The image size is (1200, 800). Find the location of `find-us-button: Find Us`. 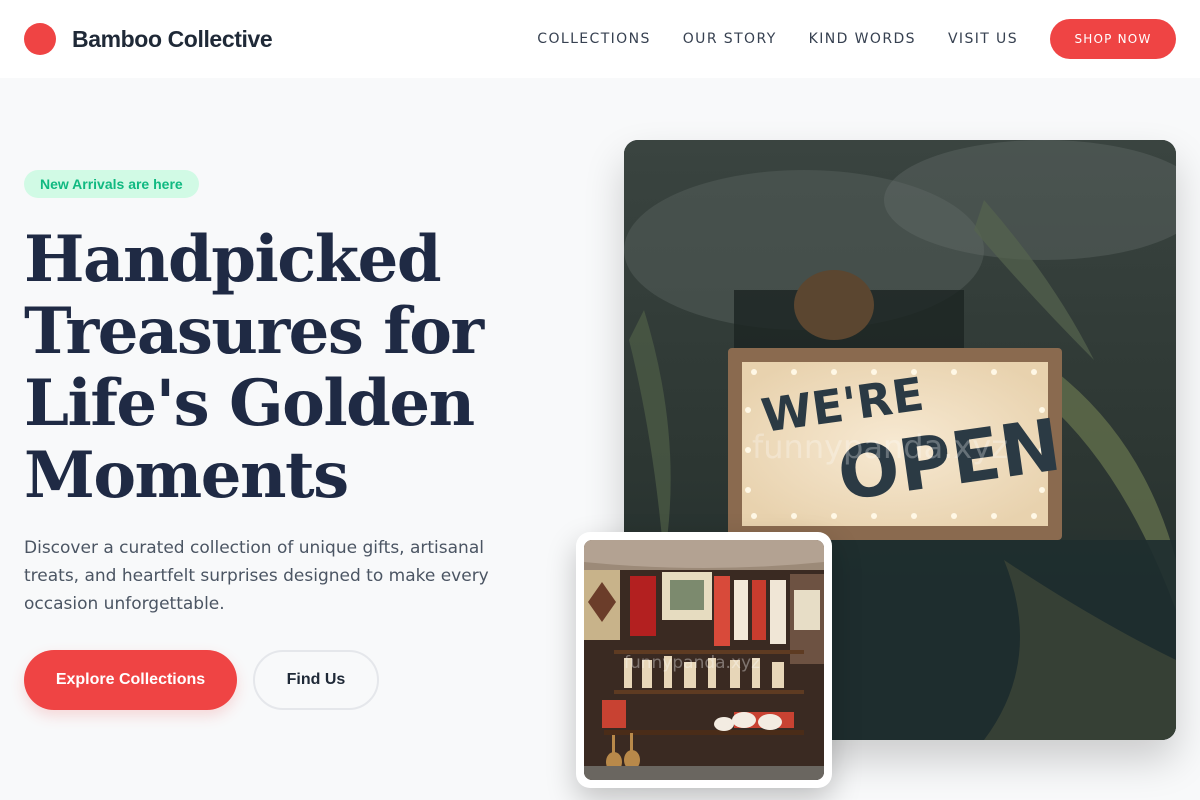

find-us-button: Find Us is located at coordinates (316, 680).